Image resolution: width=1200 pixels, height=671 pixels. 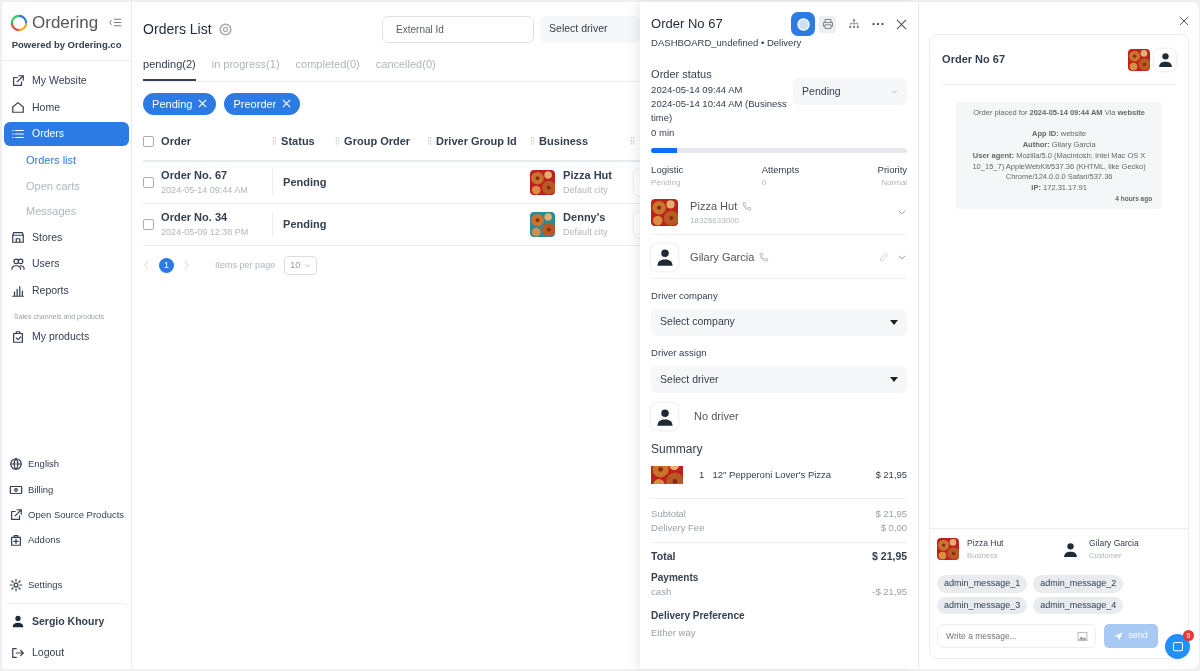 What do you see at coordinates (67, 291) in the screenshot?
I see `nav-item: Reports` at bounding box center [67, 291].